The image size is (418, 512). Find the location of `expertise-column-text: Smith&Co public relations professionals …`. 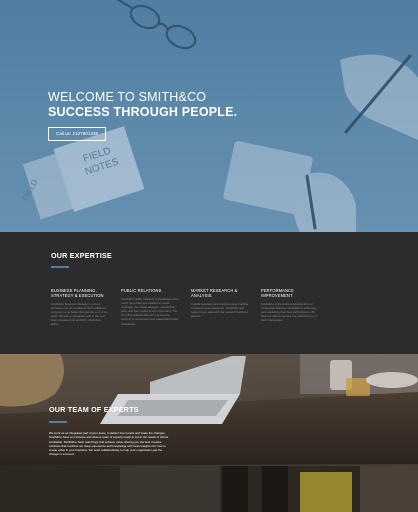

expertise-column-text: Smith&Co public relations professionals … is located at coordinates (150, 311).